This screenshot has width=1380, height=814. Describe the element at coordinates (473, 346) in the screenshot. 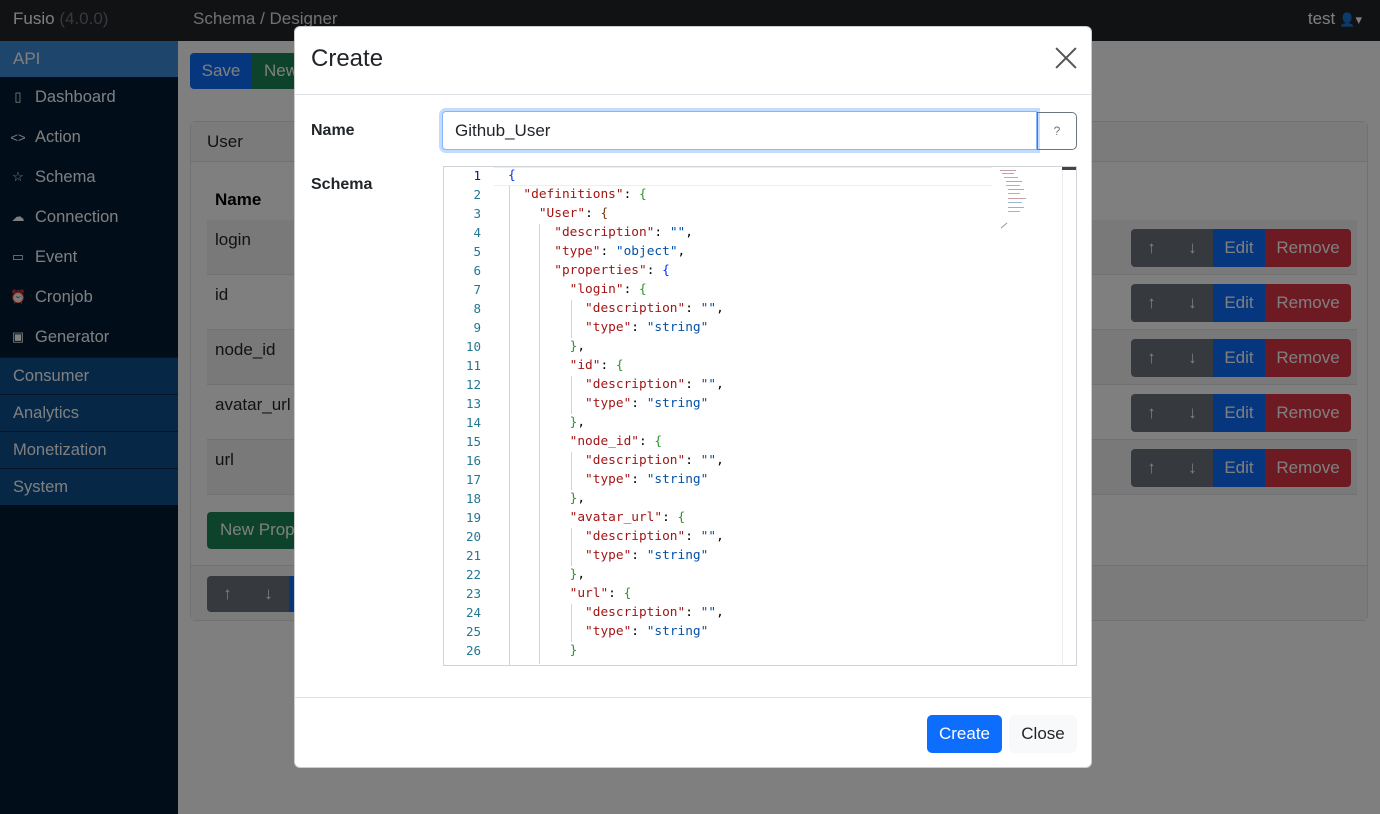

I see `line-number: 10` at that location.